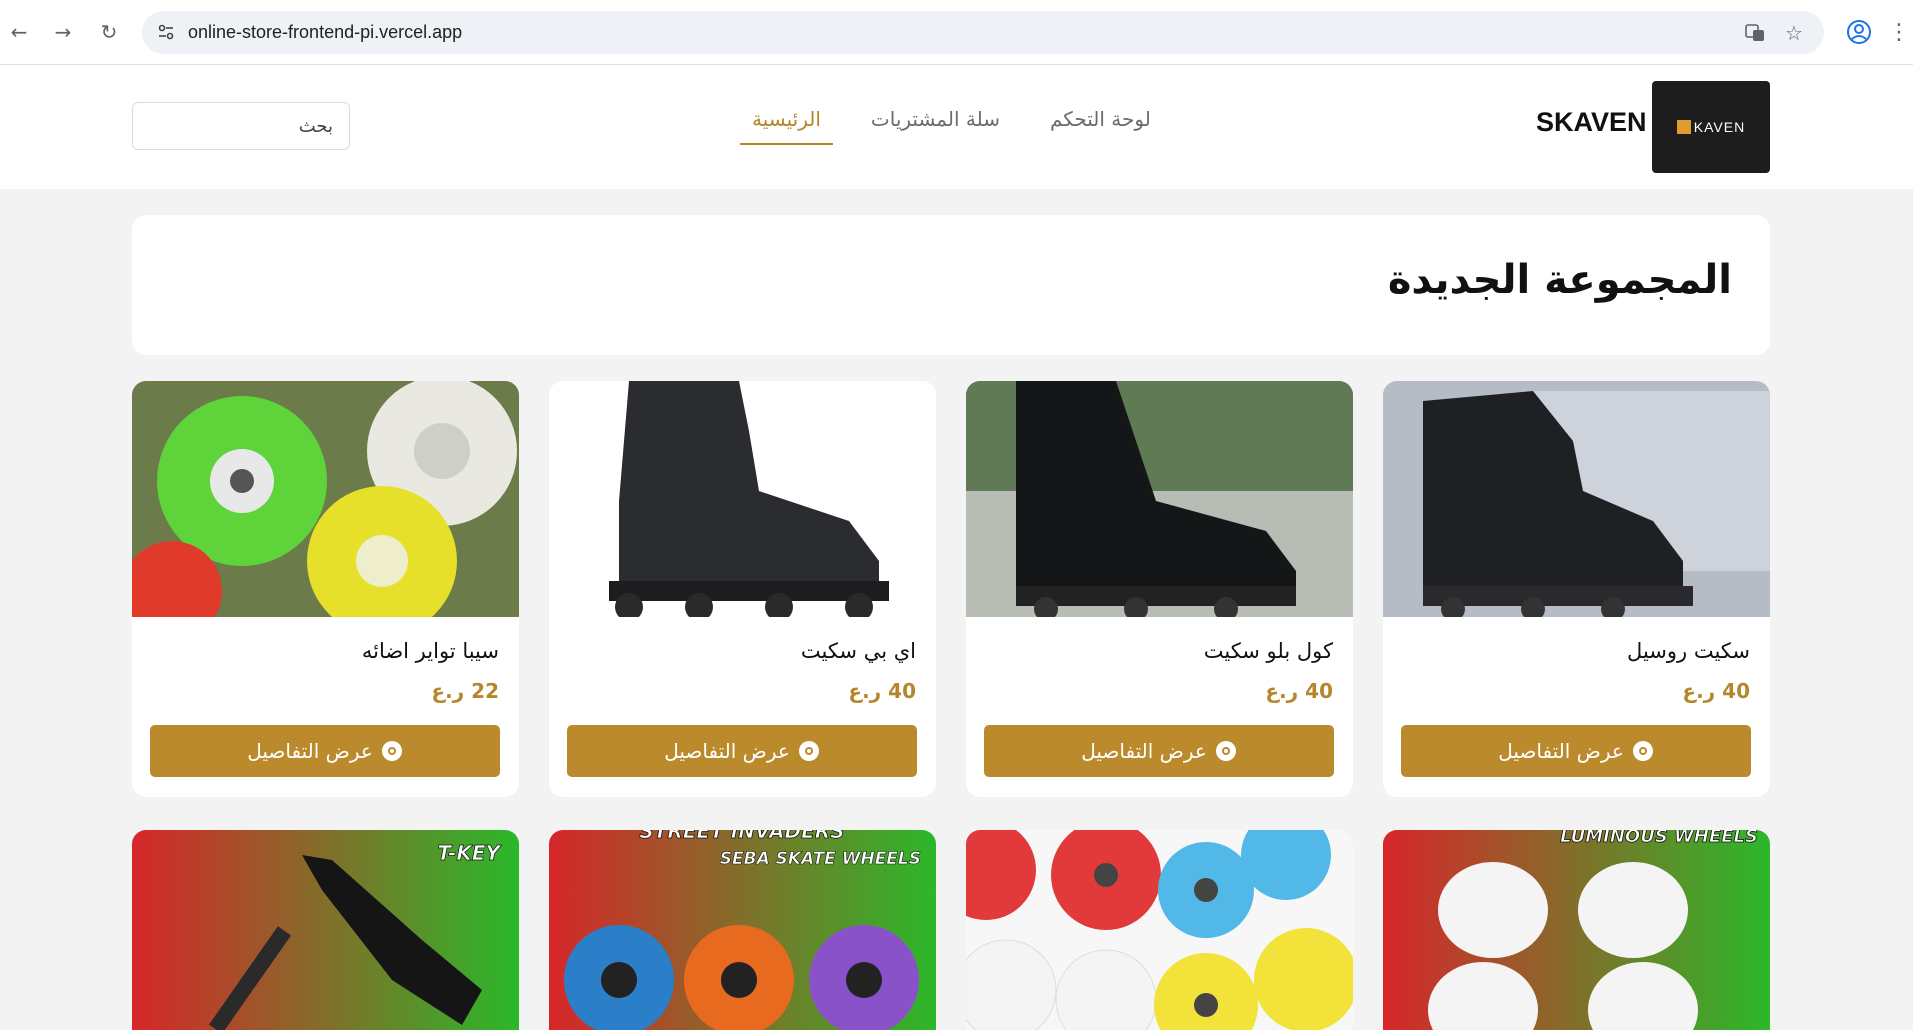 The height and width of the screenshot is (1030, 1913). I want to click on search-input, so click(241, 126).